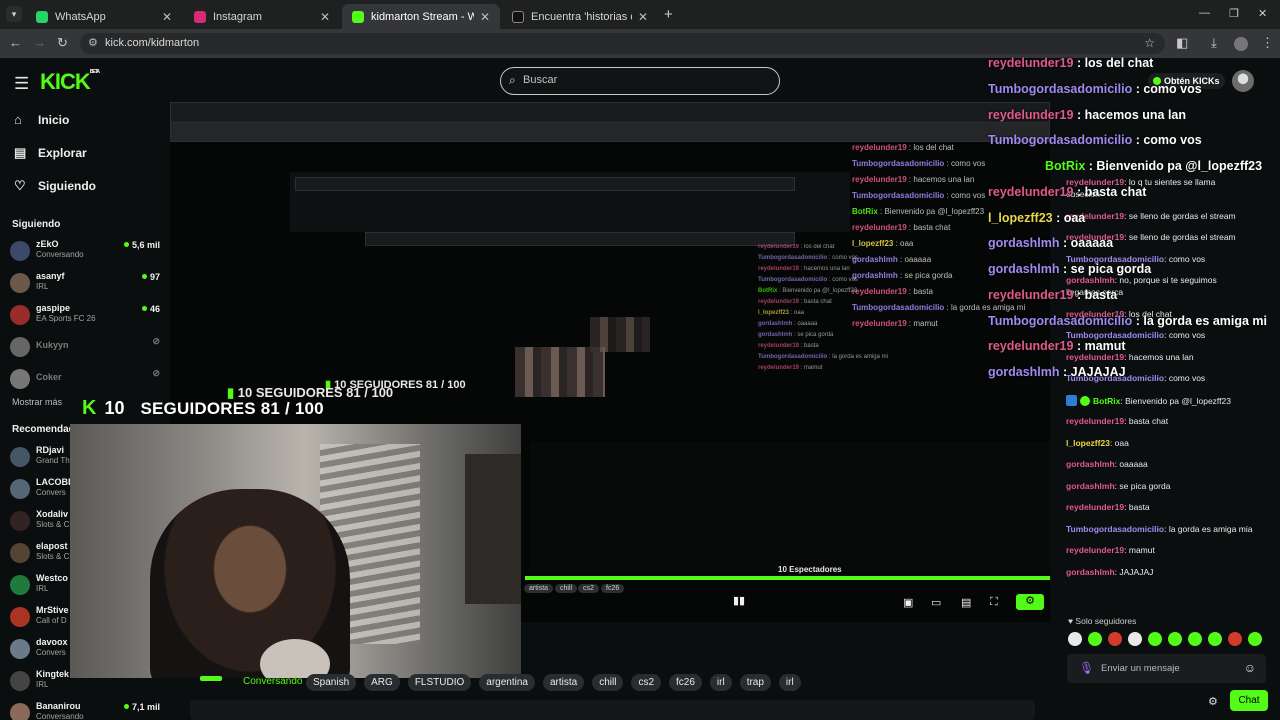 Image resolution: width=1280 pixels, height=720 pixels. What do you see at coordinates (37, 402) in the screenshot?
I see `show-more-link: Mostrar más` at bounding box center [37, 402].